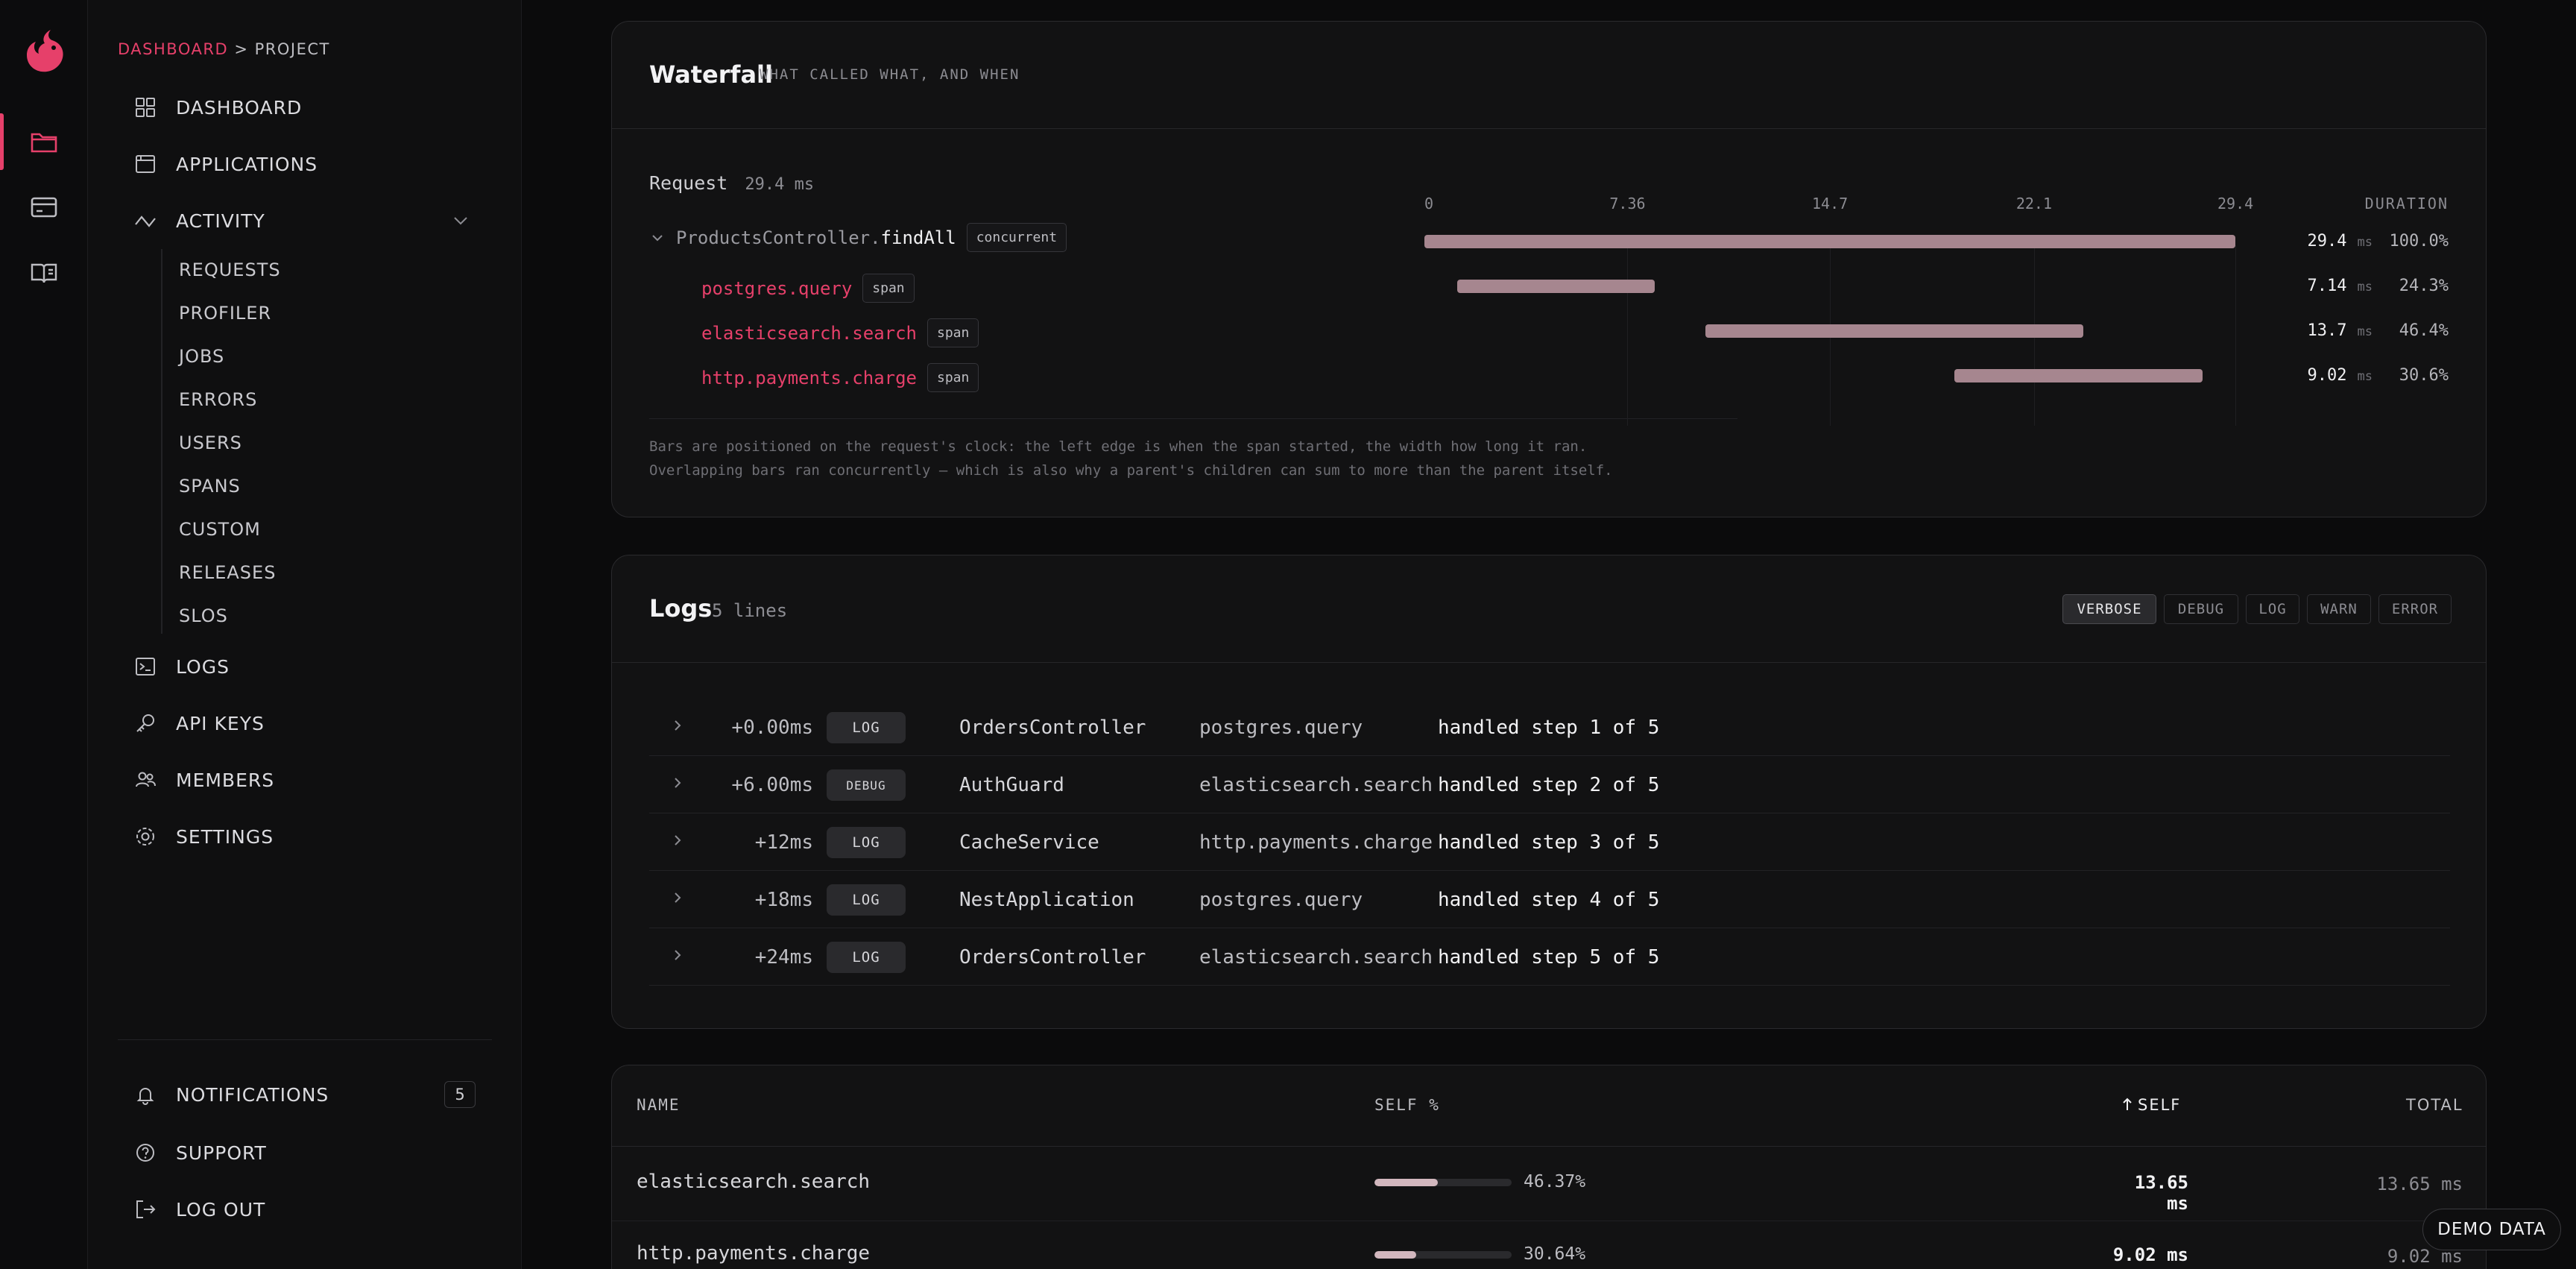 The width and height of the screenshot is (2576, 1269). I want to click on filter-warn: WARN, so click(2339, 609).